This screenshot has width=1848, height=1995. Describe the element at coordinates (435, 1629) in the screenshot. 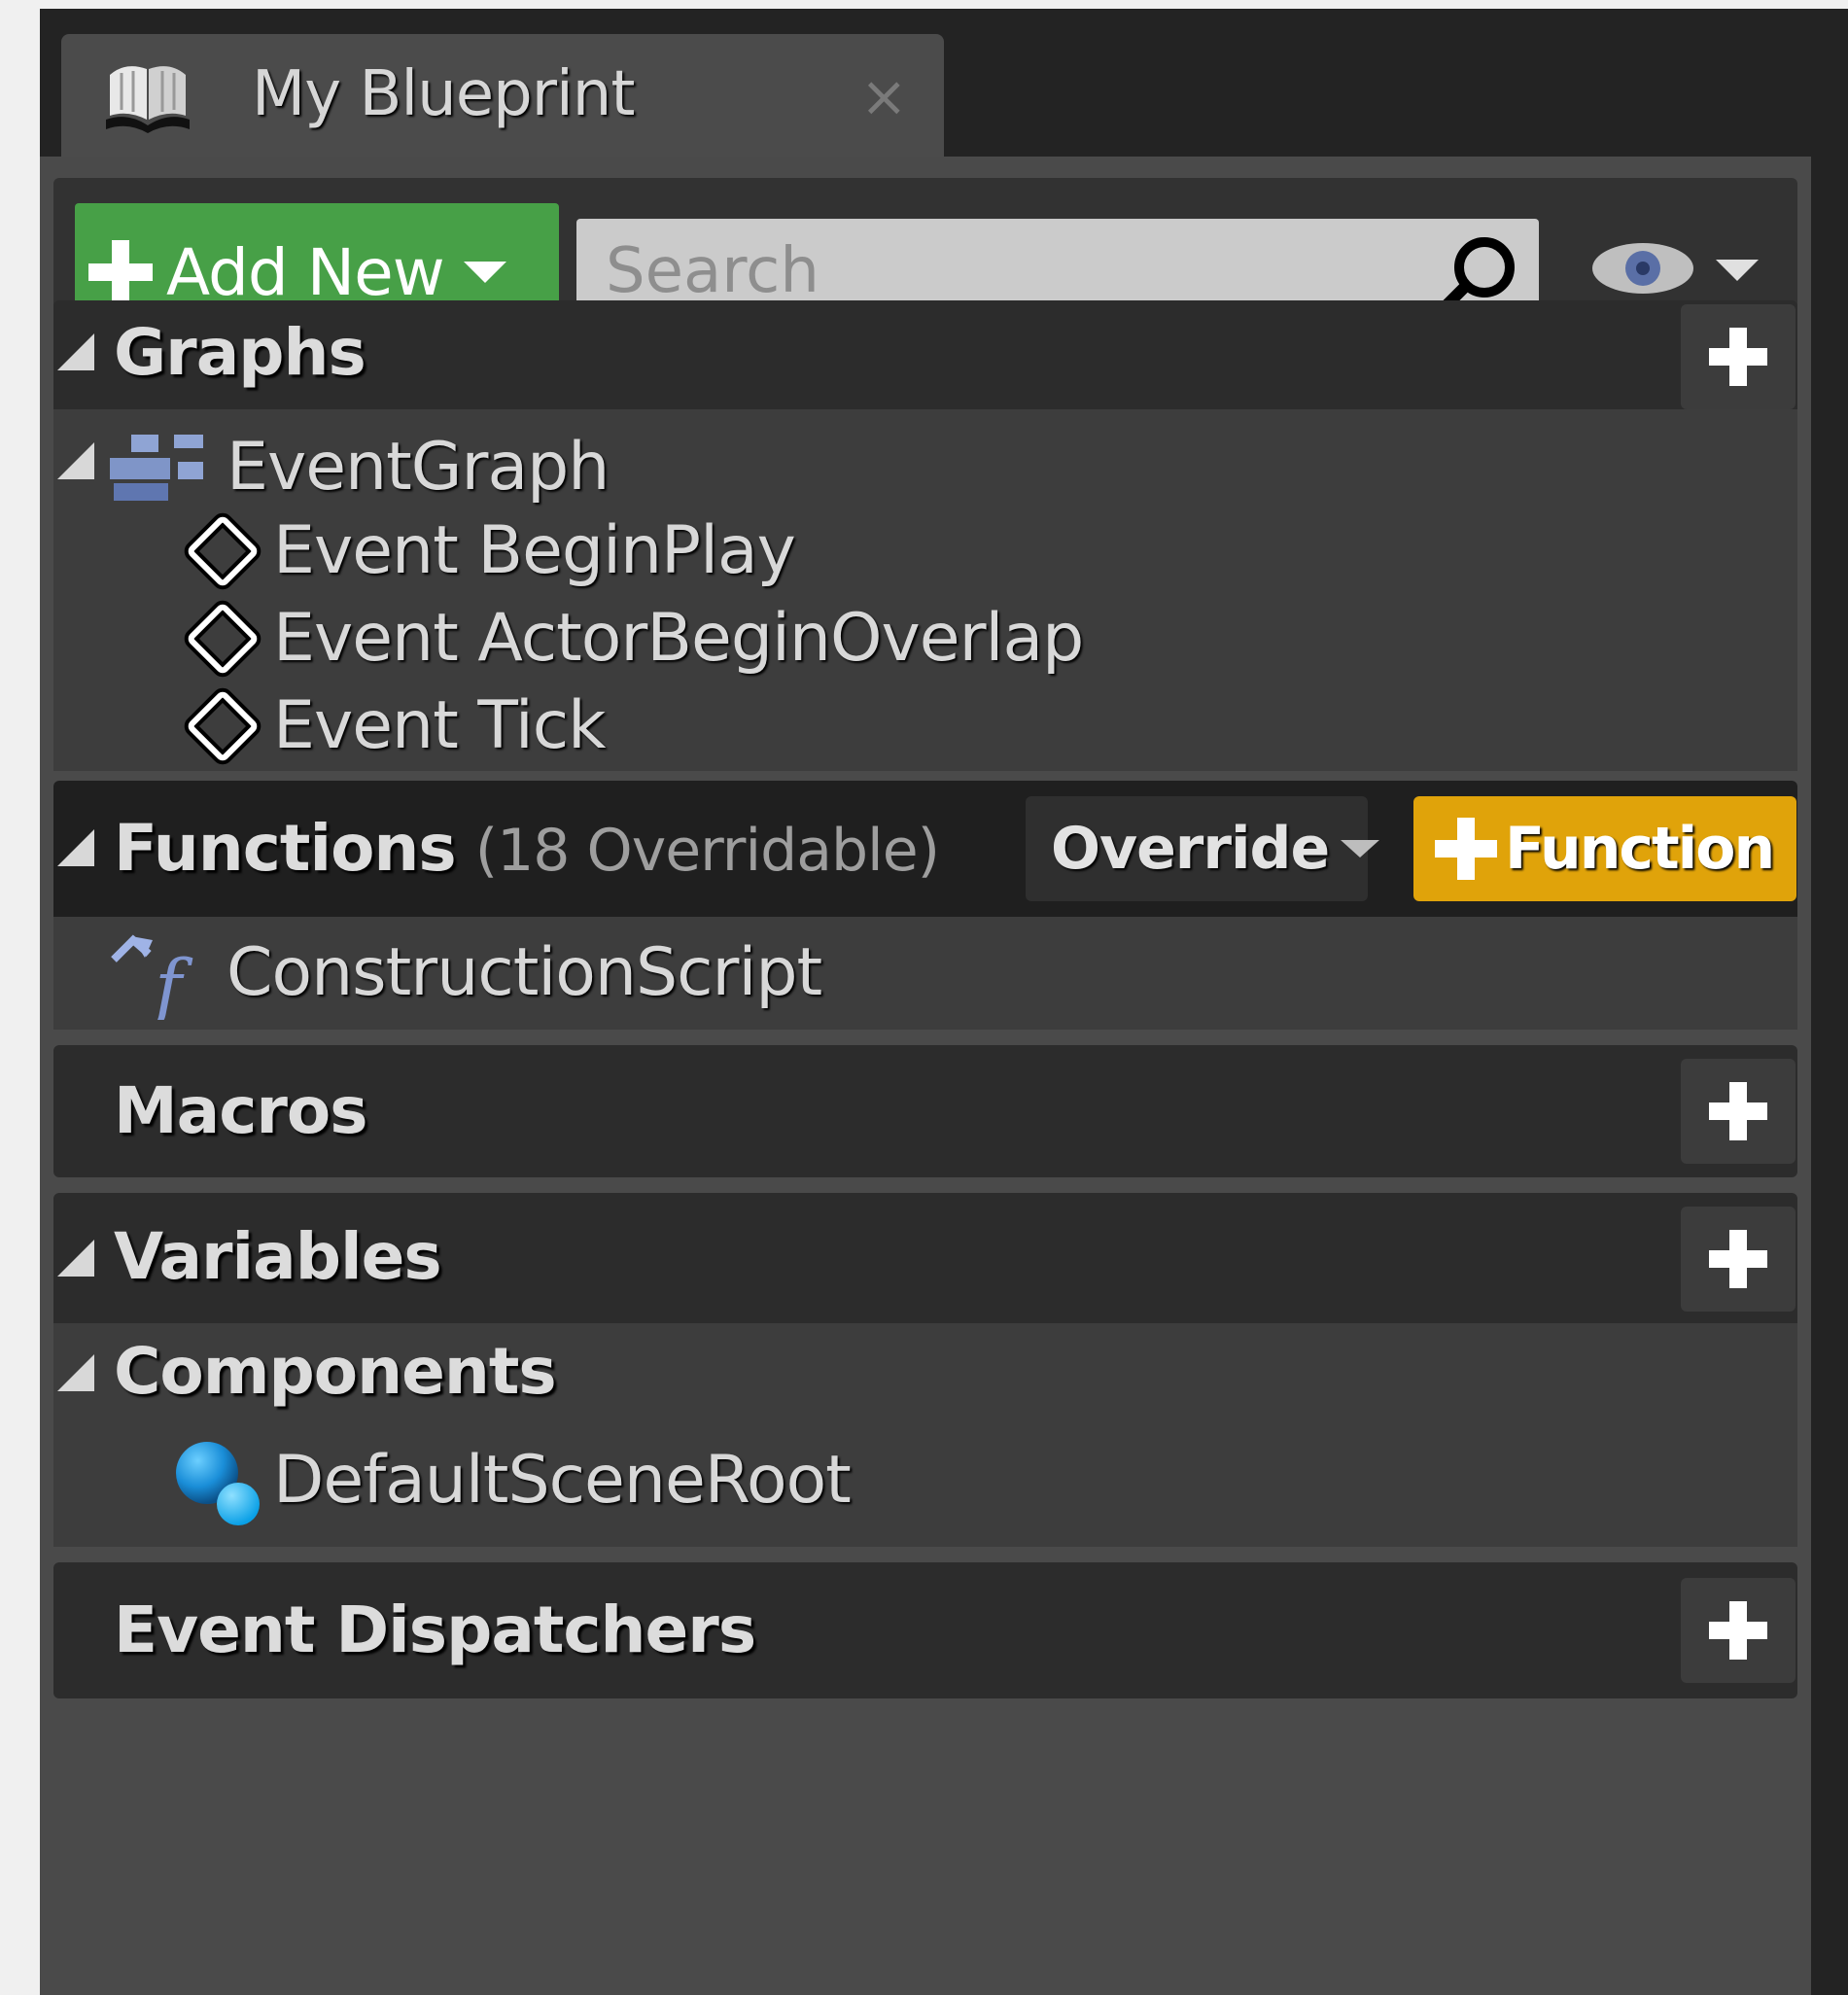

I see `event-dispatchers-title: Event Dispatchers` at that location.